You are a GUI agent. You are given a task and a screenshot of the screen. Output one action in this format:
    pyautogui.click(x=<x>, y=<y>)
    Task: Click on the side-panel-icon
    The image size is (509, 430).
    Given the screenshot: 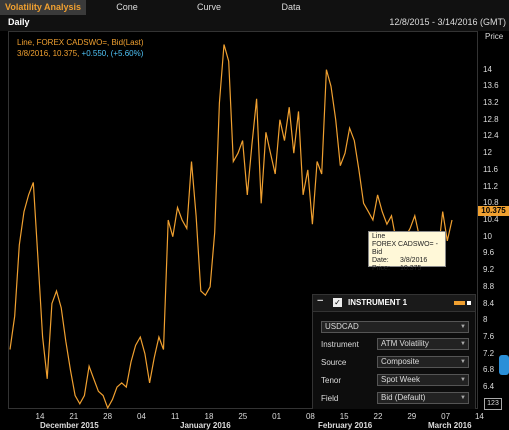 What is the action you would take?
    pyautogui.click(x=504, y=365)
    